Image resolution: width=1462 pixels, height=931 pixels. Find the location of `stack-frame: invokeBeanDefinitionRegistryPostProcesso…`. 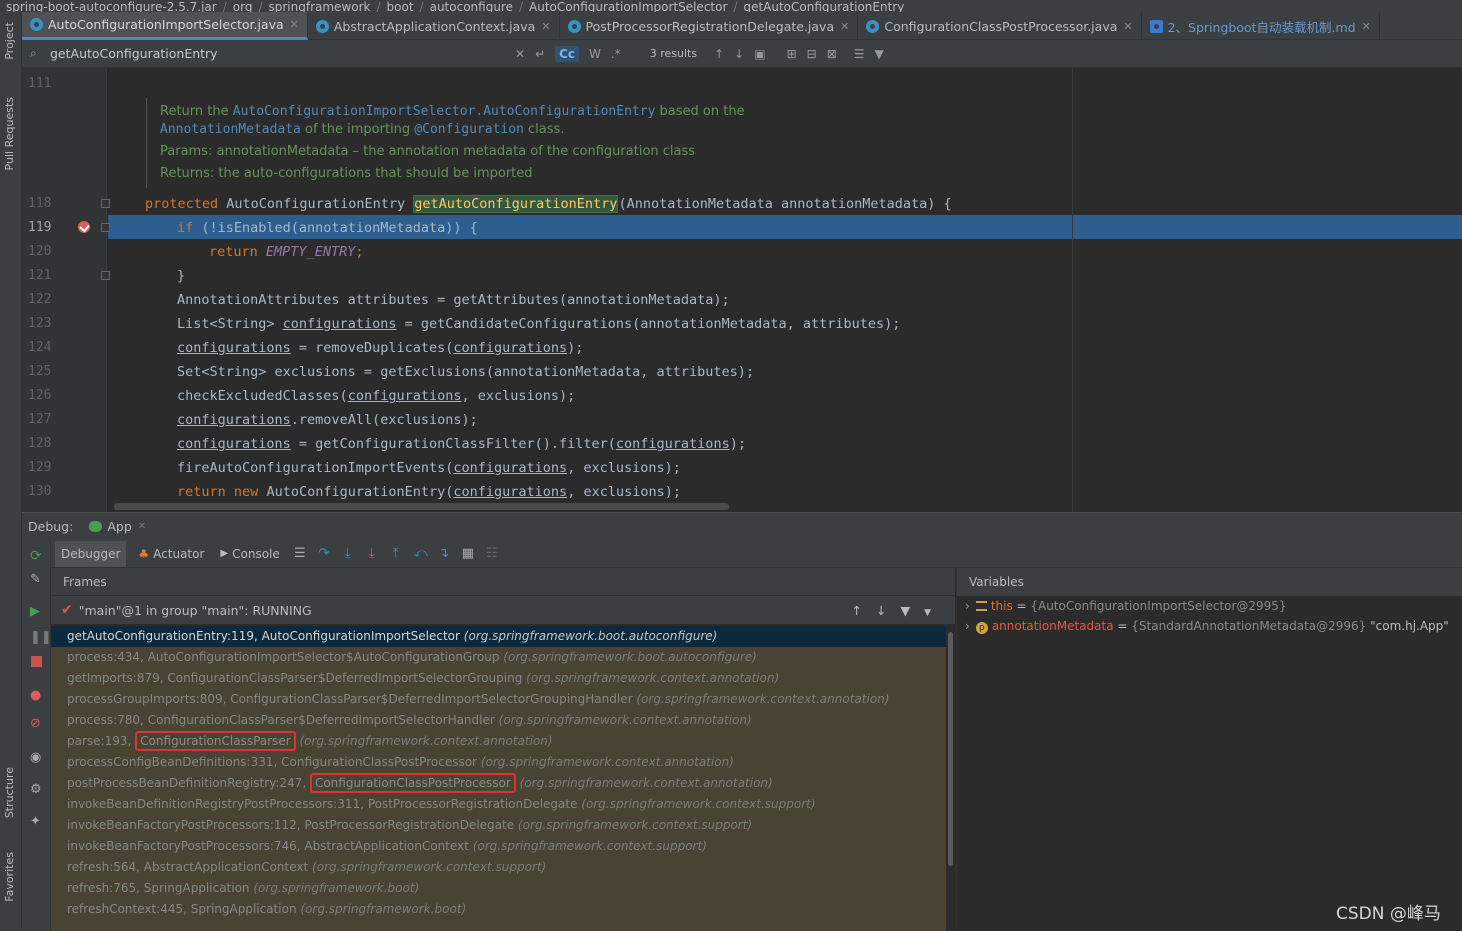

stack-frame: invokeBeanDefinitionRegistryPostProcesso… is located at coordinates (498, 804).